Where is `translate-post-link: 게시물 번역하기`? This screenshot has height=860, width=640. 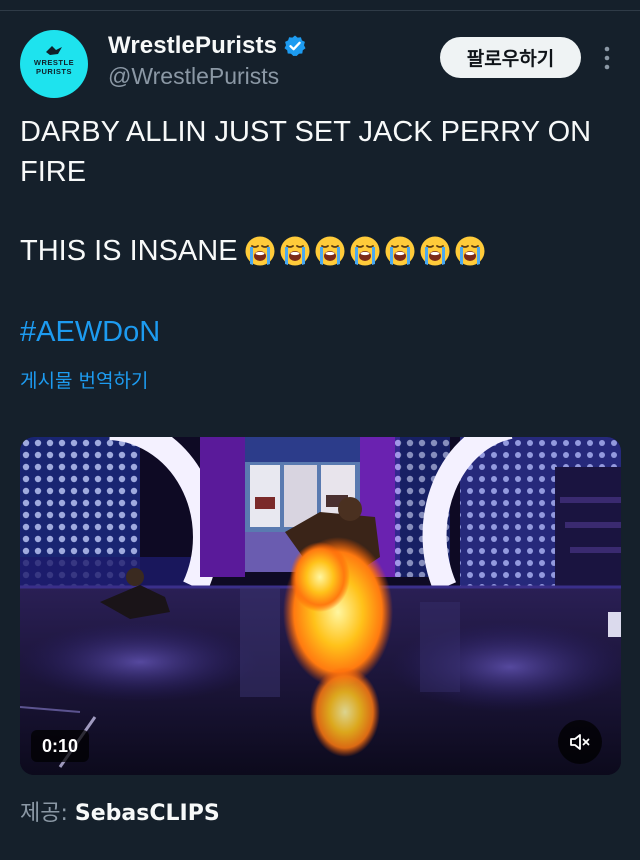
translate-post-link: 게시물 번역하기 is located at coordinates (84, 379).